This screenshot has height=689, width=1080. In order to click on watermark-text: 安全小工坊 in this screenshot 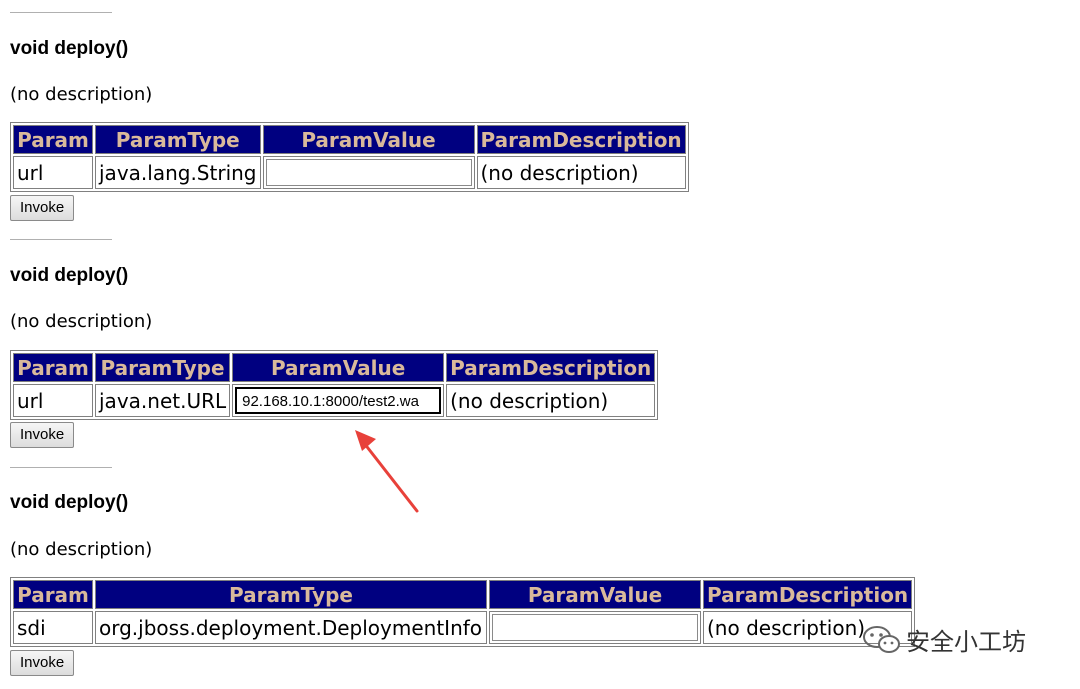, I will do `click(966, 642)`.